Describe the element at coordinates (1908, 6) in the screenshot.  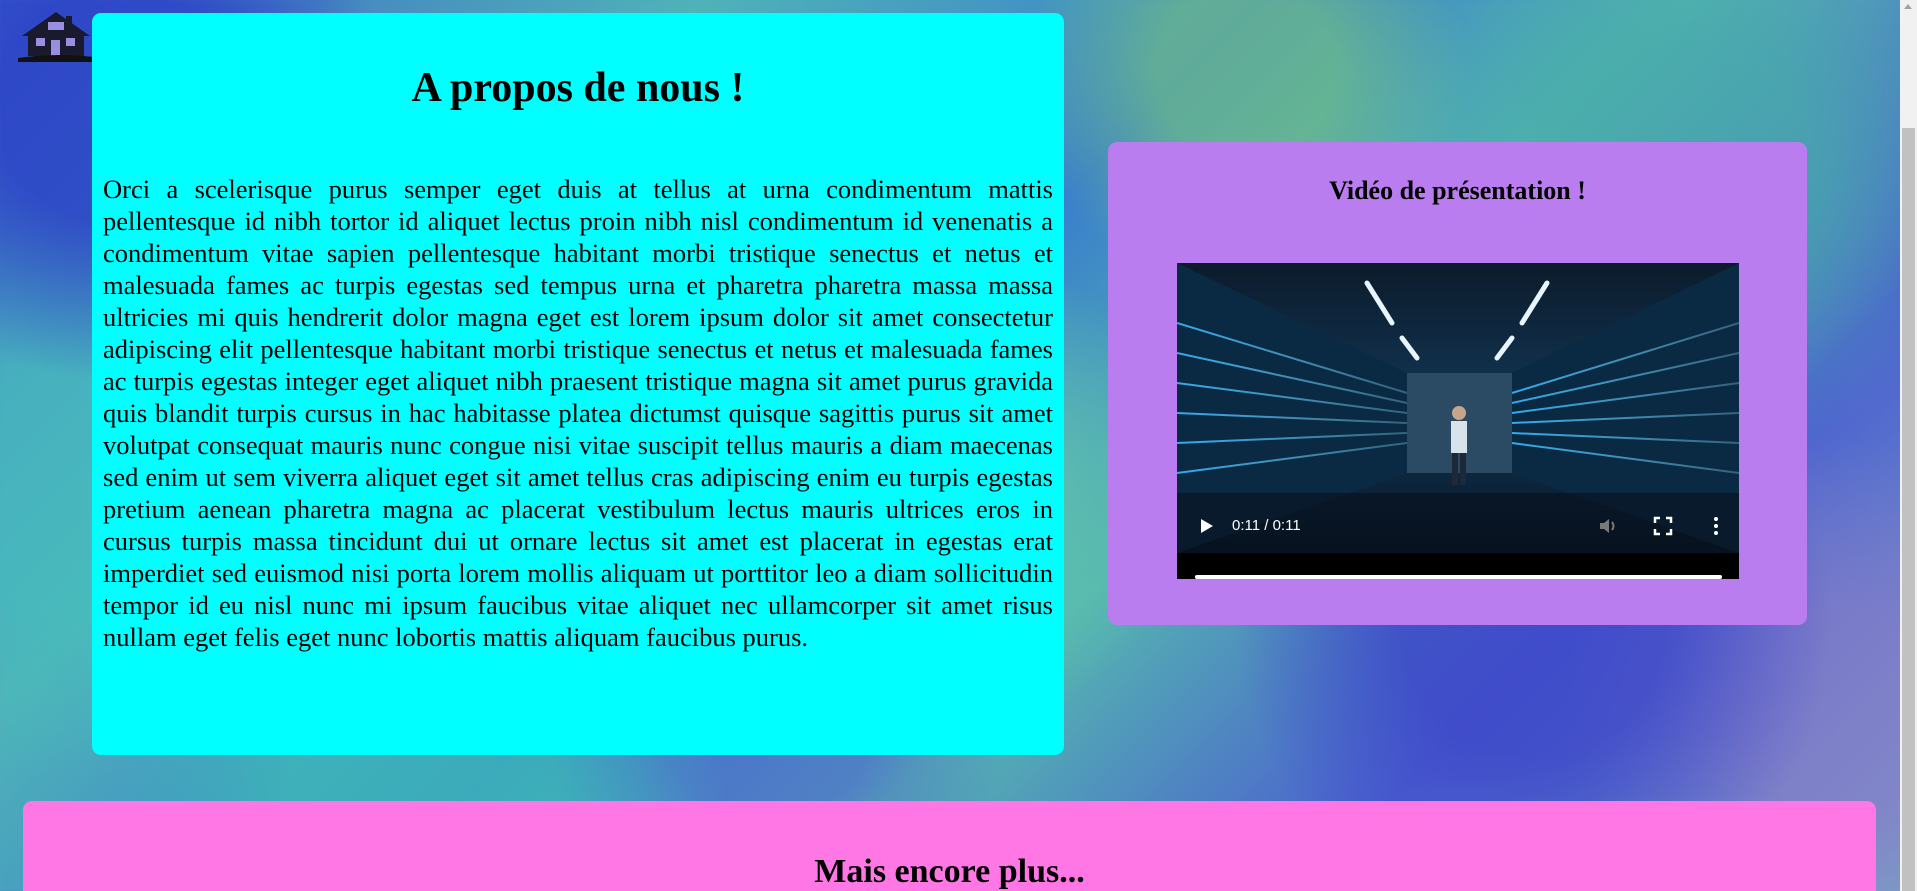
I see `scroll-up-arrow-icon` at that location.